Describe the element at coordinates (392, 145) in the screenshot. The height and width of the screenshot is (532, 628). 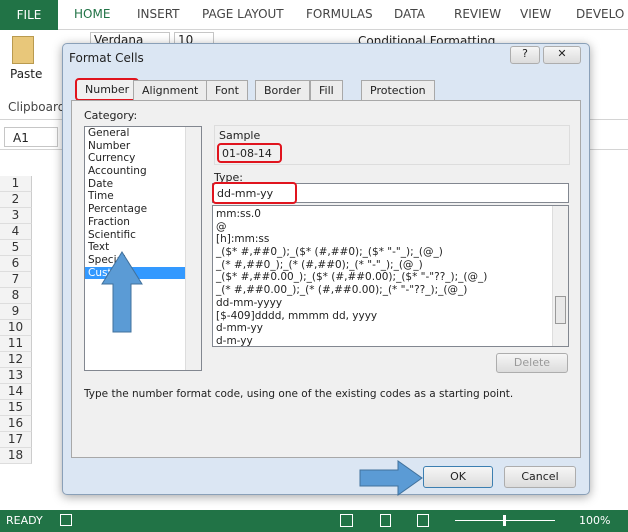
I see `sample-group: Sample 01-08-14` at that location.